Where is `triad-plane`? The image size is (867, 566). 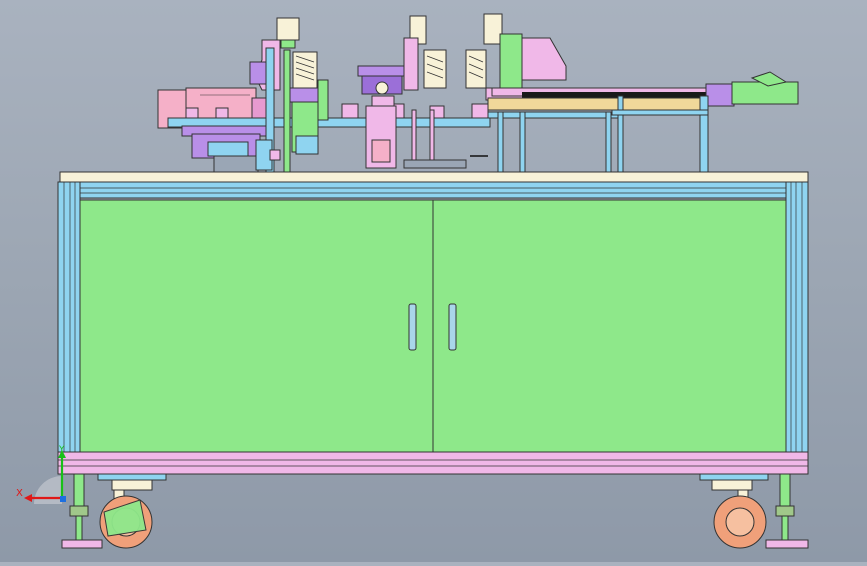 triad-plane is located at coordinates (48, 490).